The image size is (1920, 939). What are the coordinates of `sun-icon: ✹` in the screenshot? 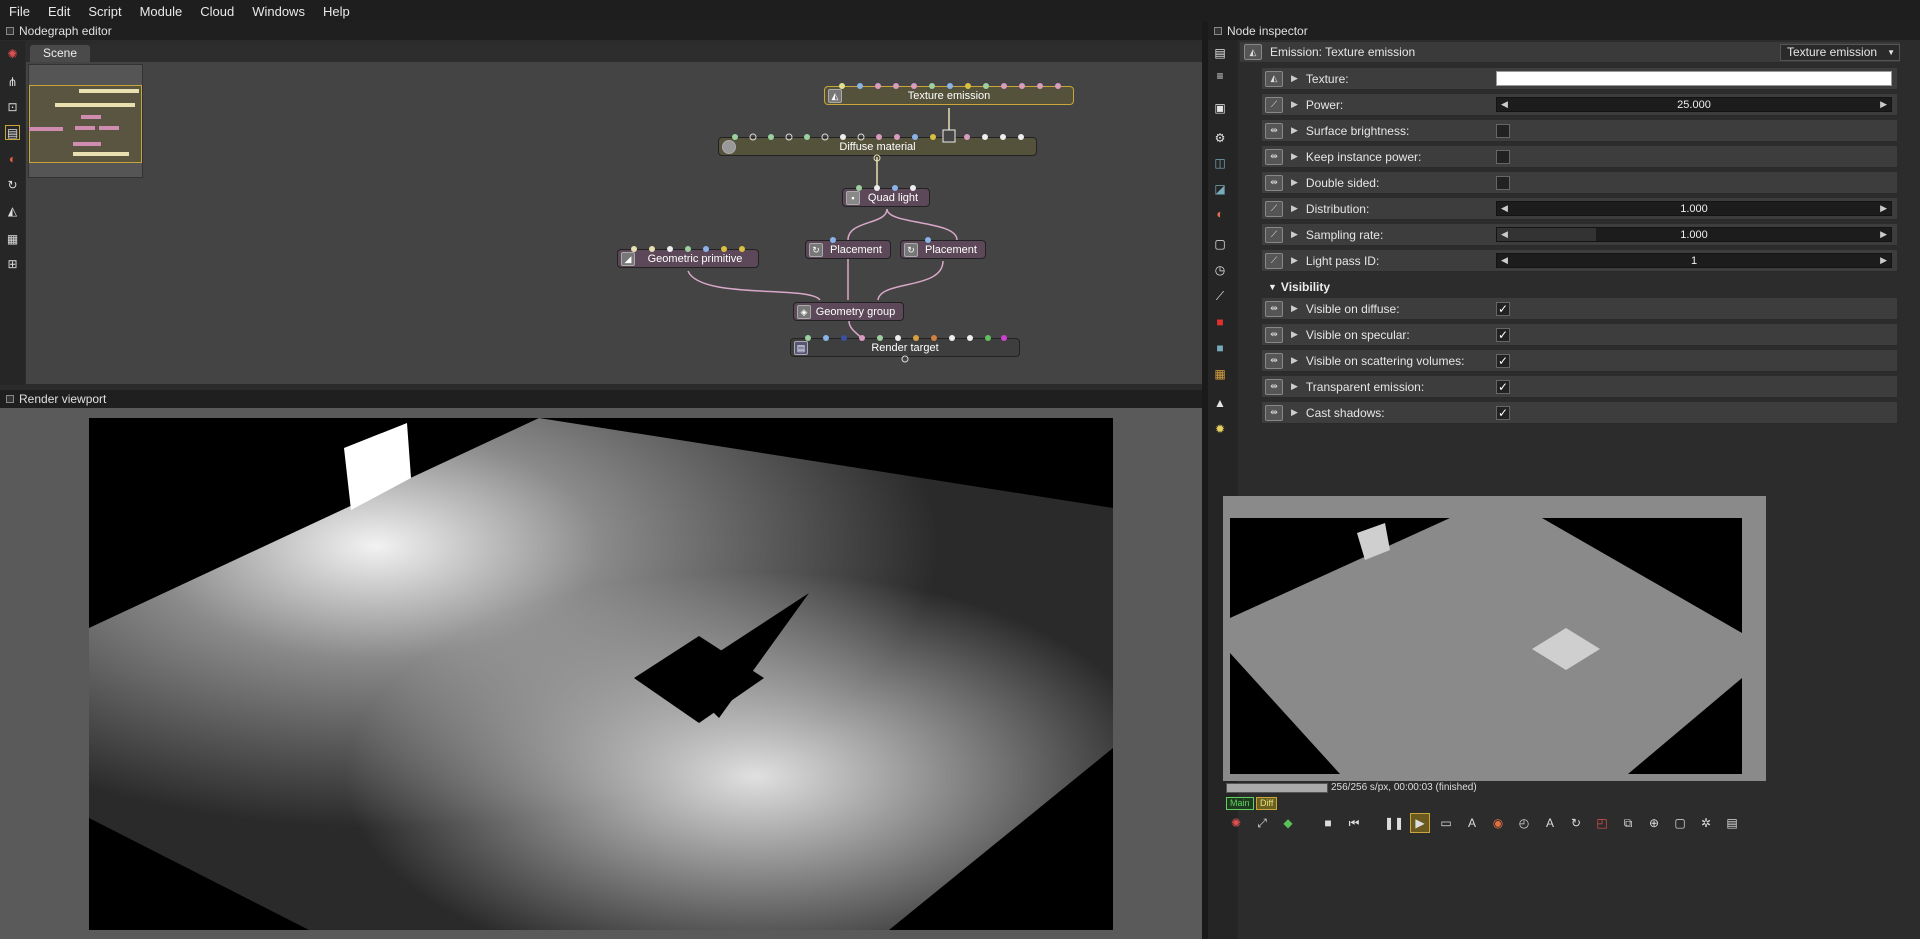 It's located at (1220, 429).